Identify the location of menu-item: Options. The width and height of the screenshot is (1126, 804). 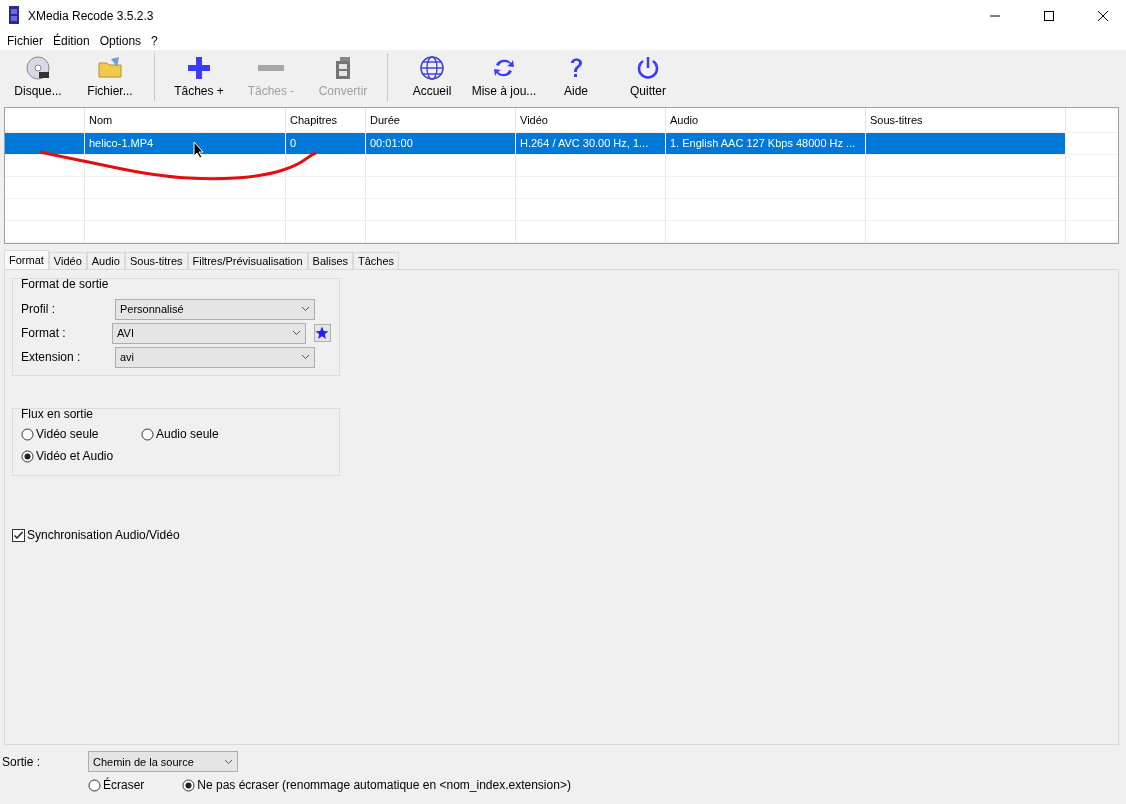
(120, 41).